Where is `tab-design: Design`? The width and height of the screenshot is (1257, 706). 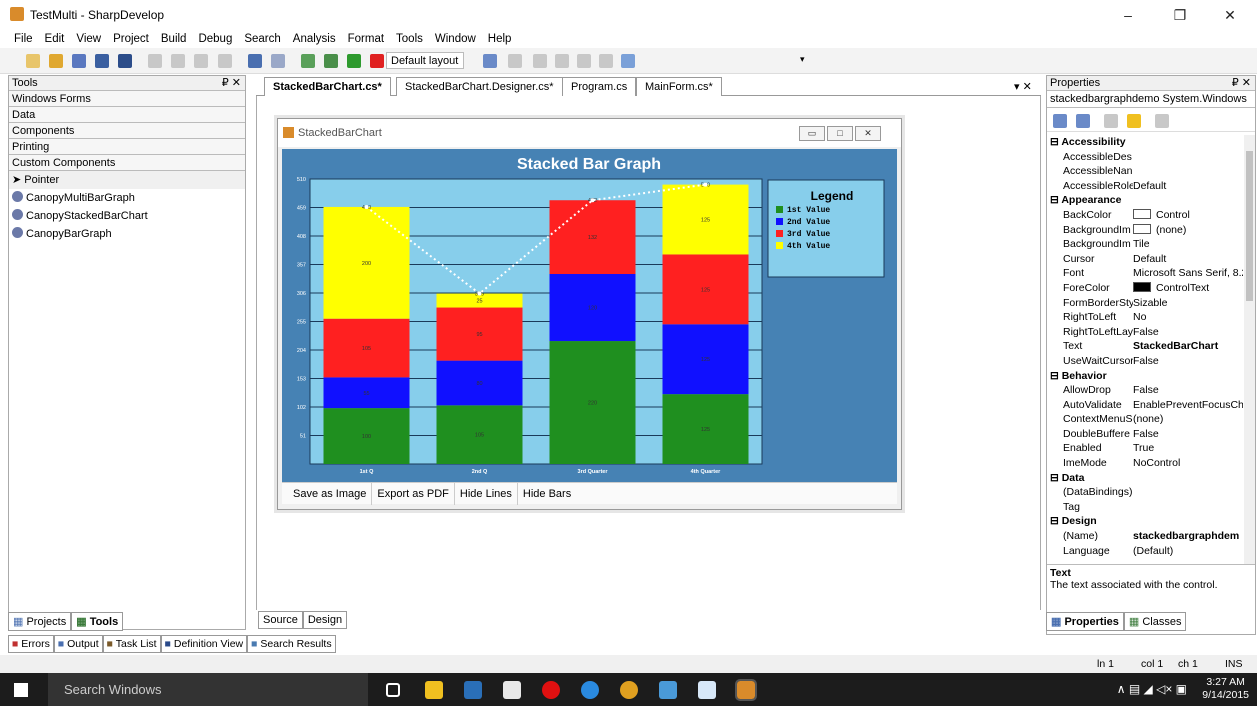
tab-design: Design is located at coordinates (325, 620).